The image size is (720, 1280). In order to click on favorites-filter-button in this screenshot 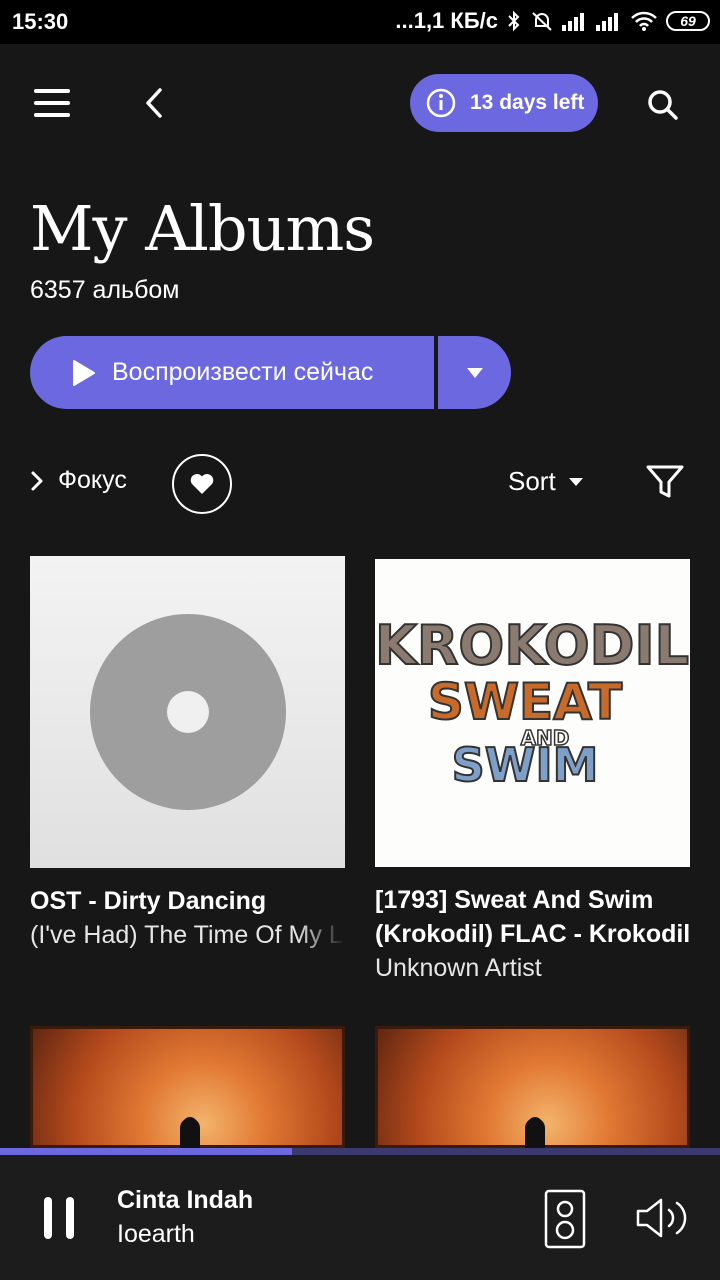, I will do `click(202, 484)`.